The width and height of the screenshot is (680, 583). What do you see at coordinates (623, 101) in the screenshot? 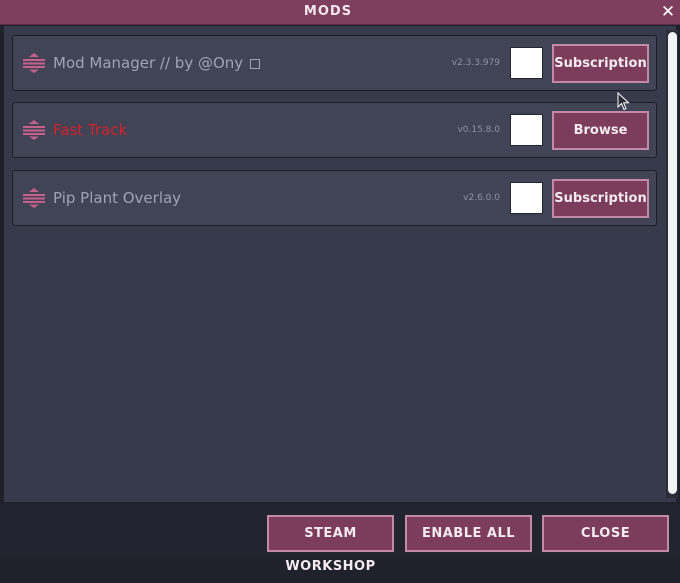
I see `mouse-cursor-icon` at bounding box center [623, 101].